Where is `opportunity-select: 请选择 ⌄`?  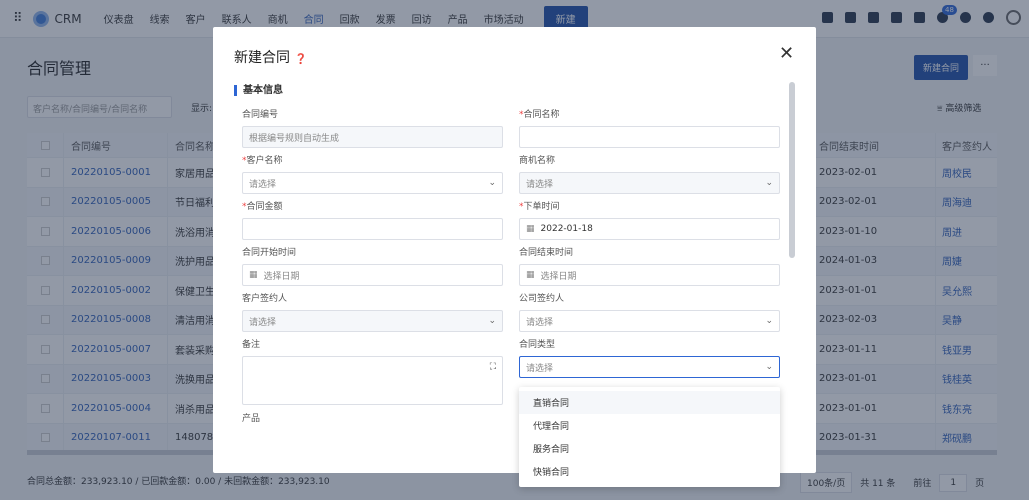
opportunity-select: 请选择 ⌄ is located at coordinates (649, 183).